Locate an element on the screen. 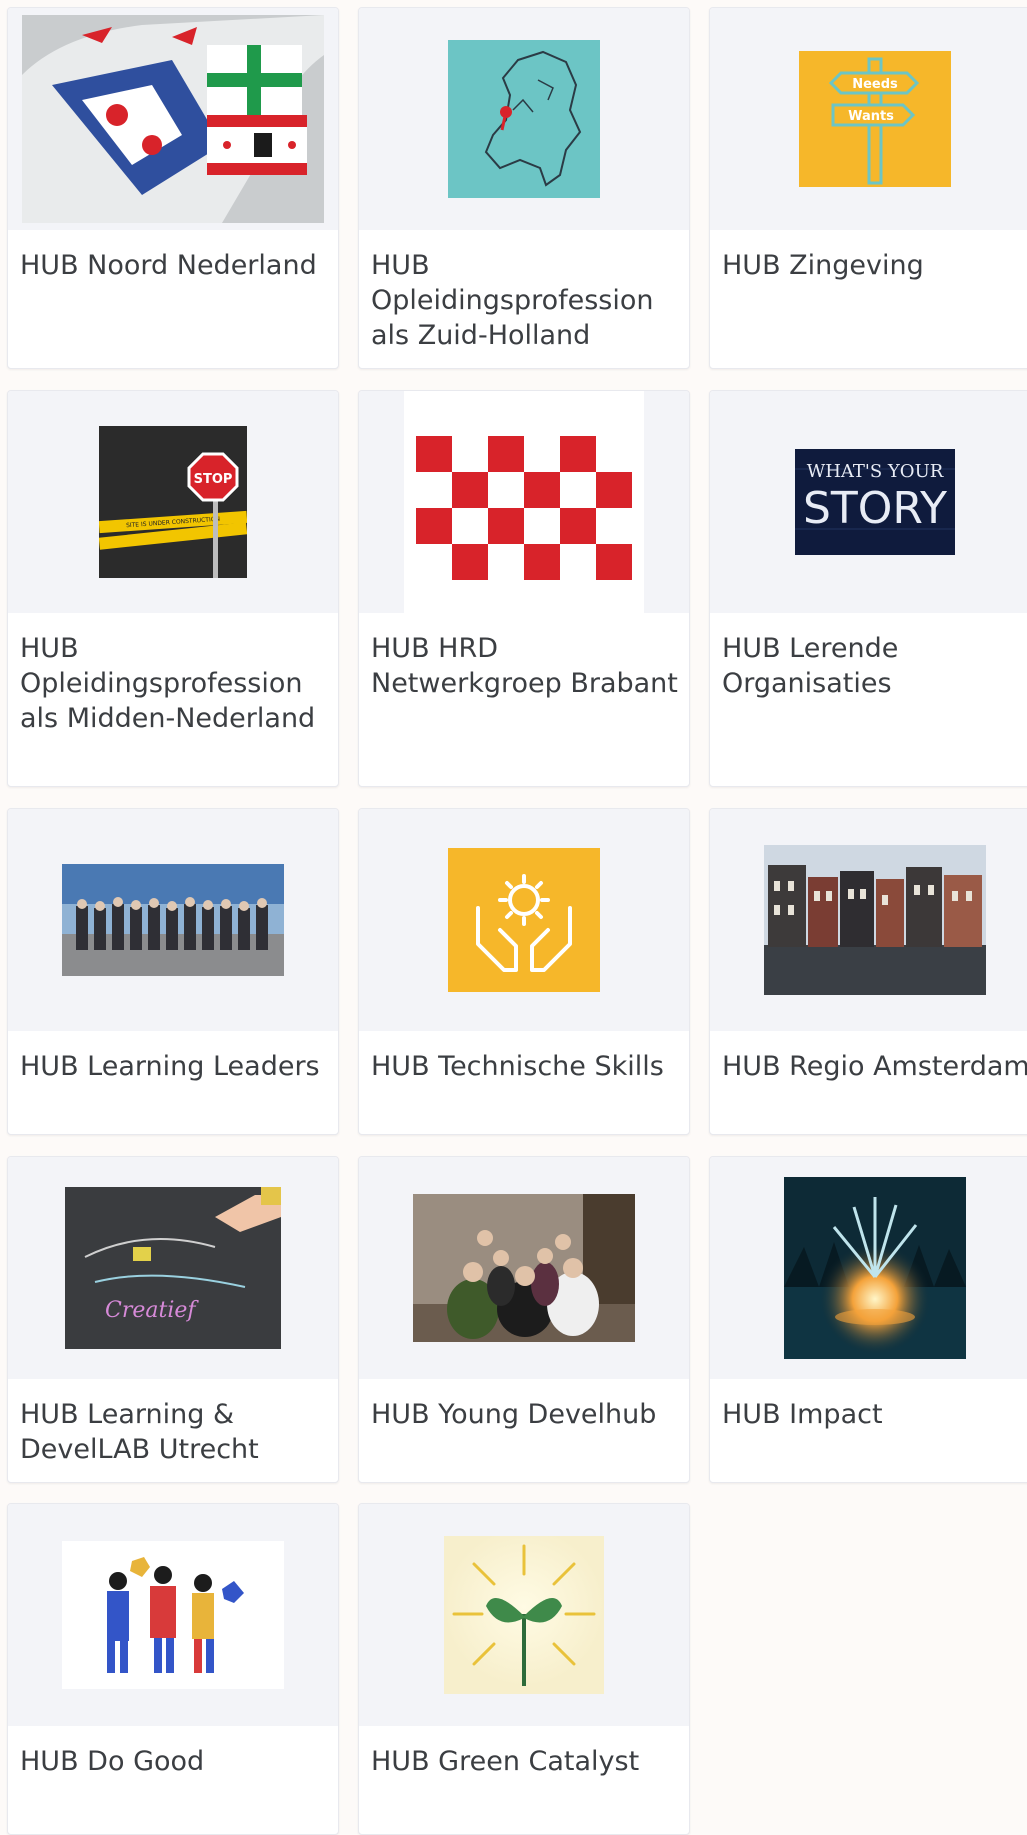  card-media: Creatief is located at coordinates (173, 1268).